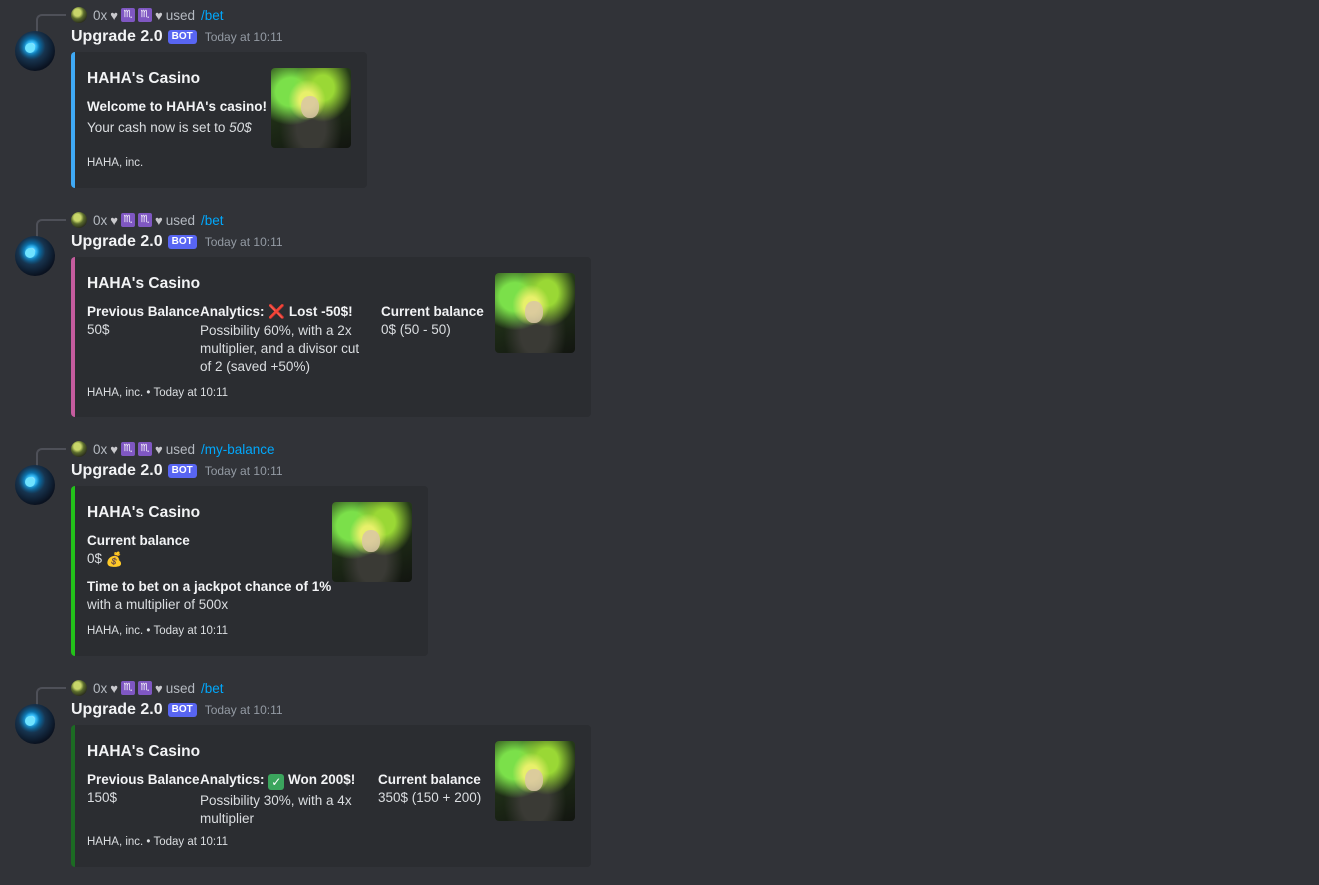  What do you see at coordinates (158, 604) in the screenshot?
I see `field-value: with a multiplier of 500x` at bounding box center [158, 604].